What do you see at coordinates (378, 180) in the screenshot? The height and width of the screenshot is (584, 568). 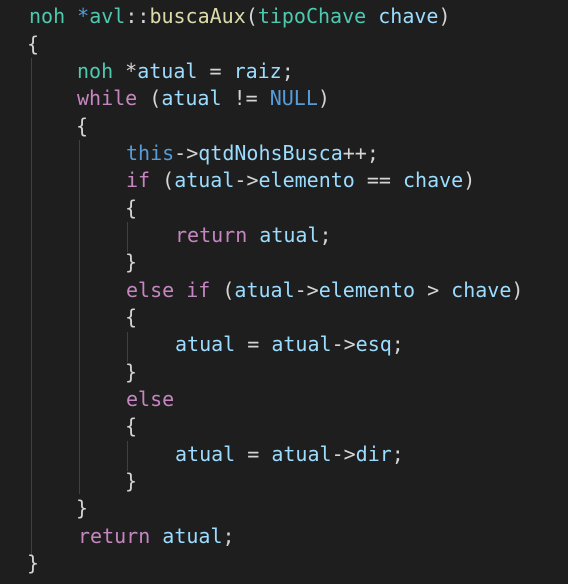 I see `token-operator: ==` at bounding box center [378, 180].